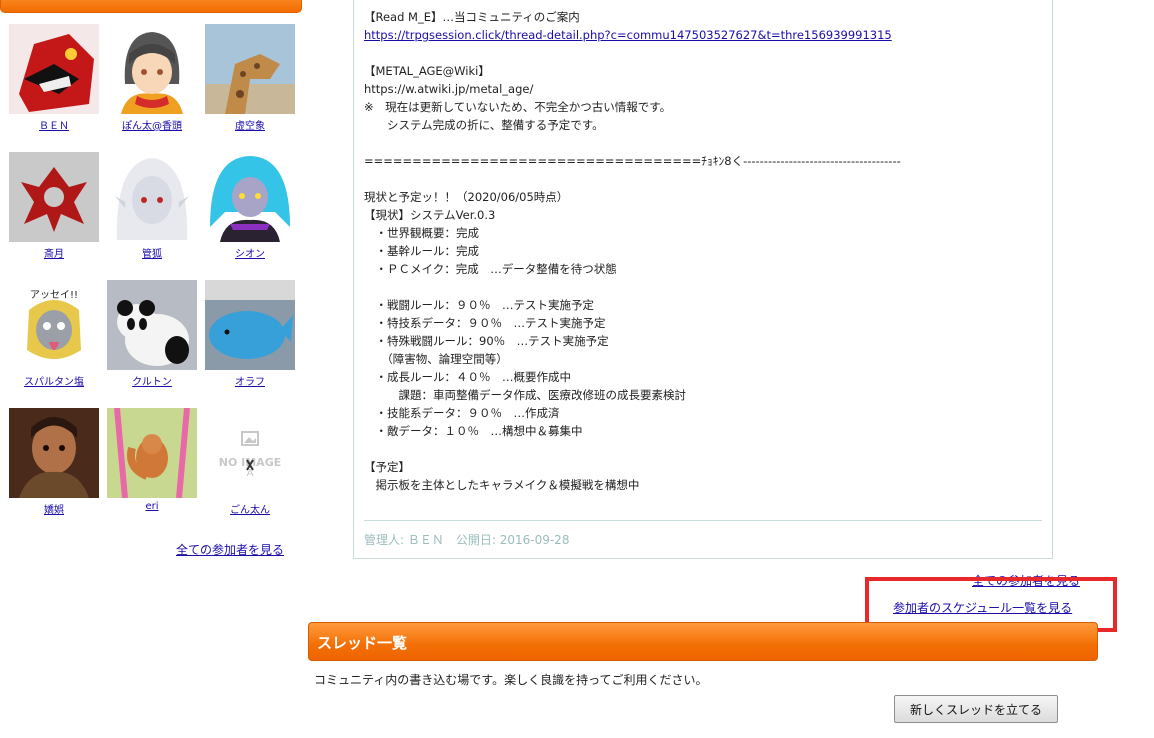 This screenshot has width=1154, height=738. I want to click on member-card: オラフ, so click(250, 334).